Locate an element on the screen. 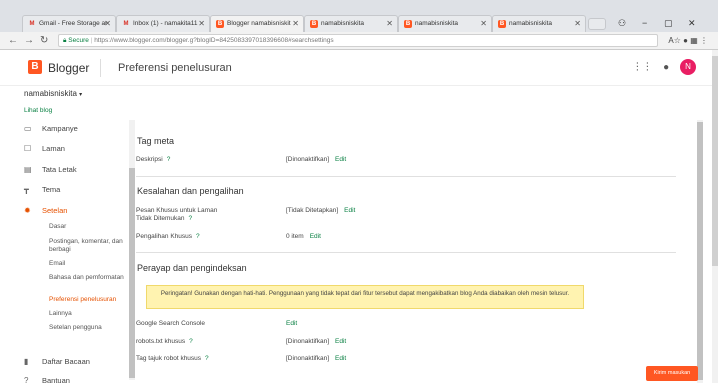 This screenshot has height=385, width=718. edit-robots-header-link: Edit is located at coordinates (340, 358).